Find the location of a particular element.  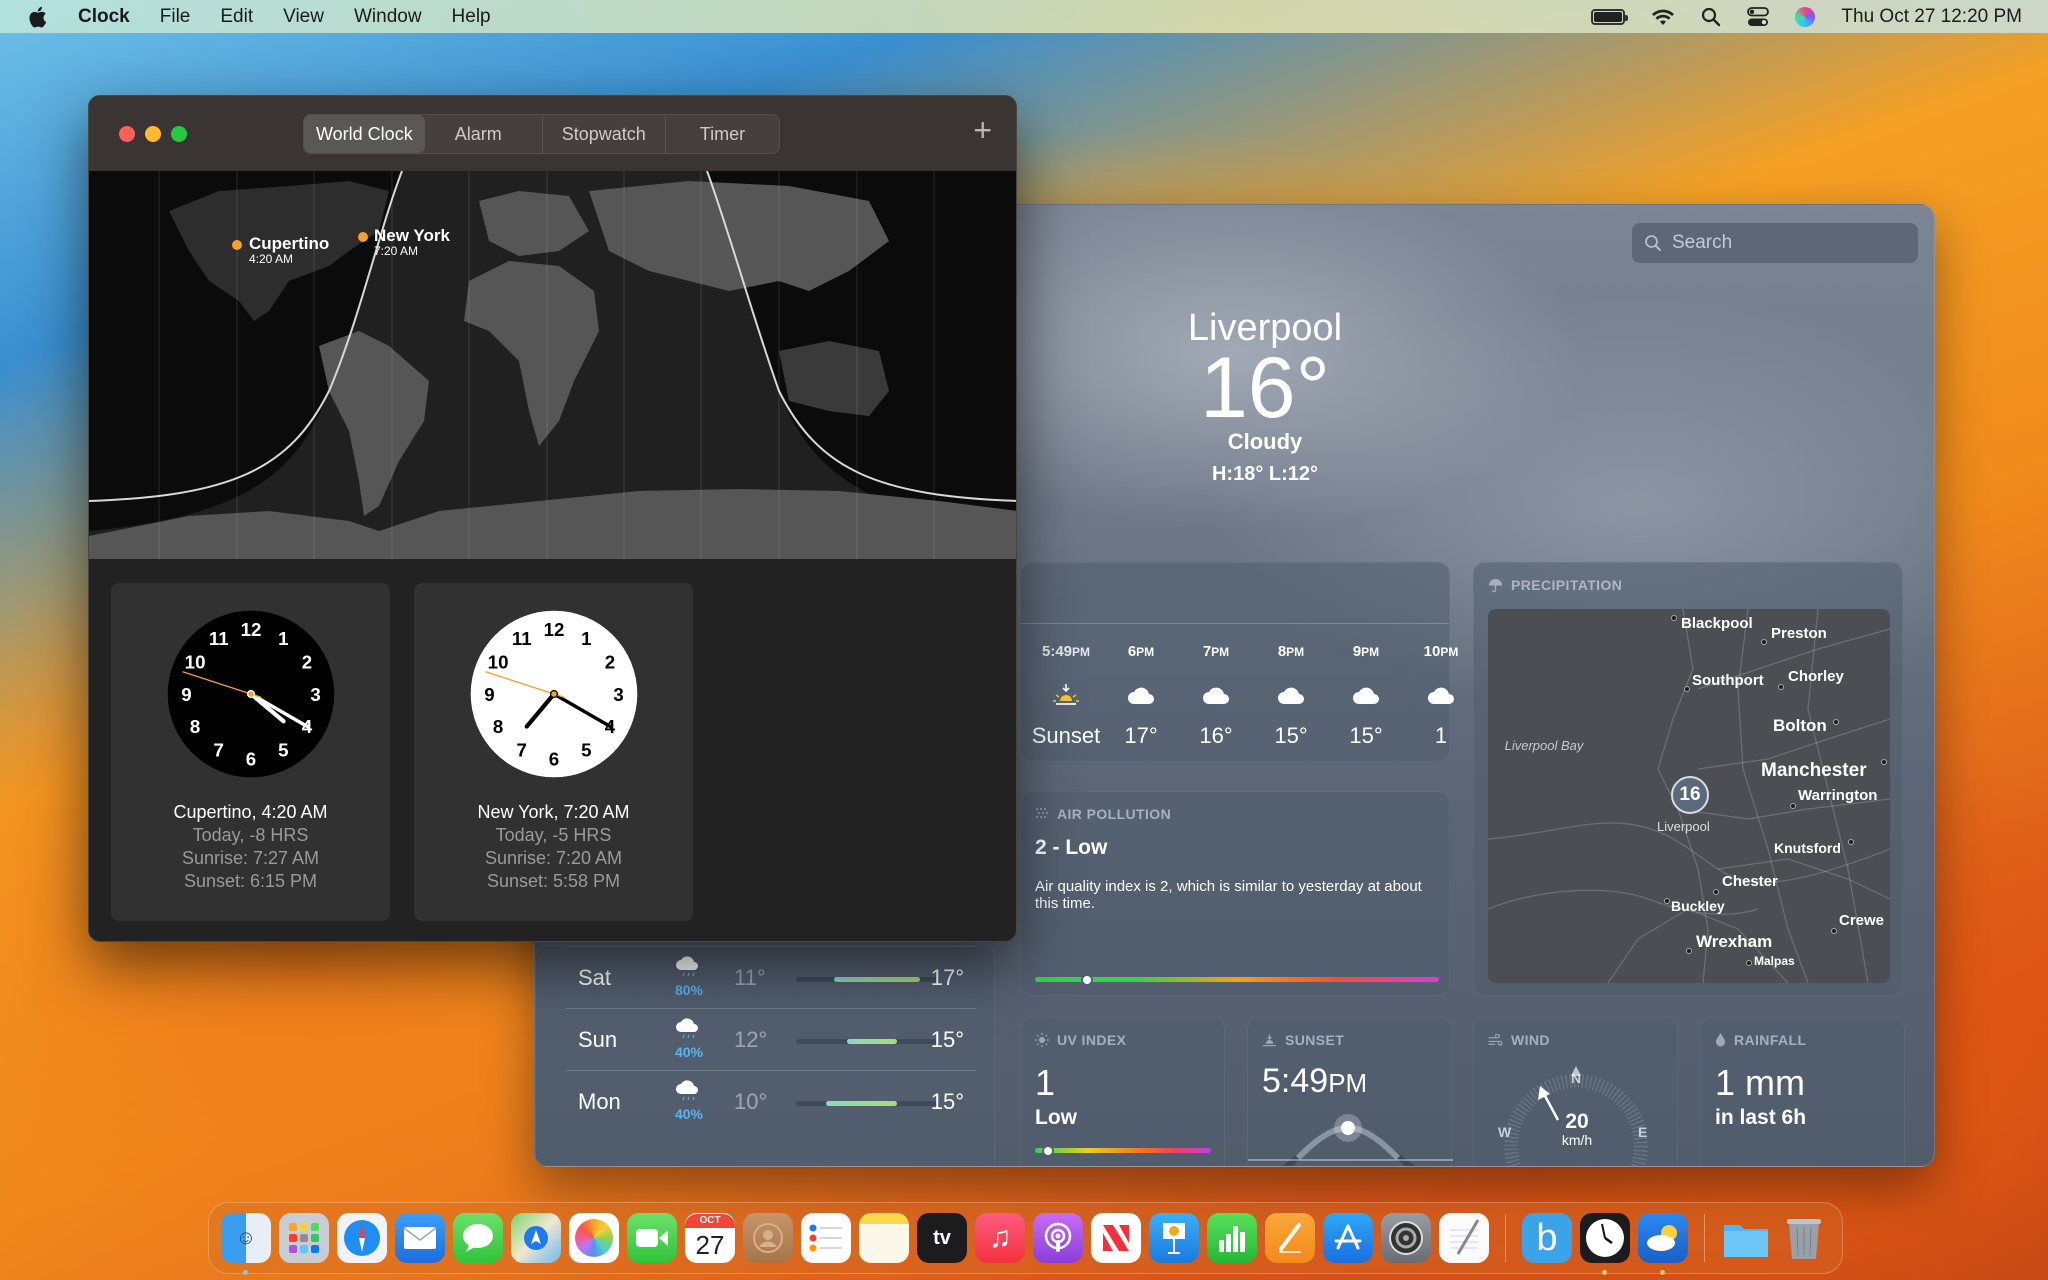

tab-alarm: Alarm is located at coordinates (484, 134).